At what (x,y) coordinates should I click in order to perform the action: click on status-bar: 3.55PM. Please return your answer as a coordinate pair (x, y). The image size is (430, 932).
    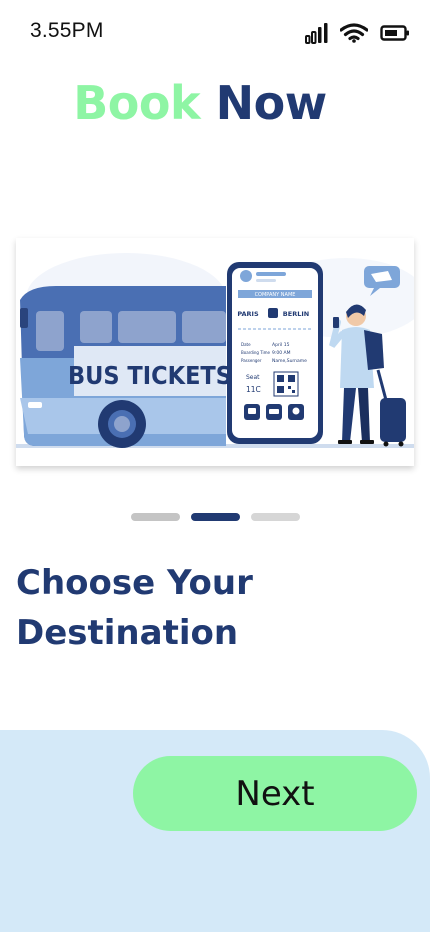
    Looking at the image, I should click on (215, 32).